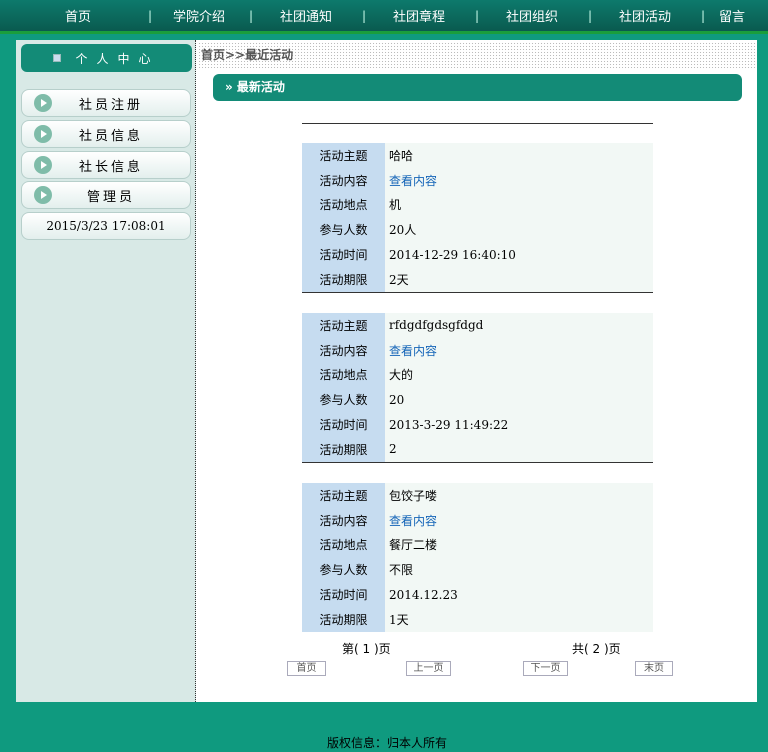  I want to click on datetime-text: 2015/3/23 17:08:01, so click(106, 226).